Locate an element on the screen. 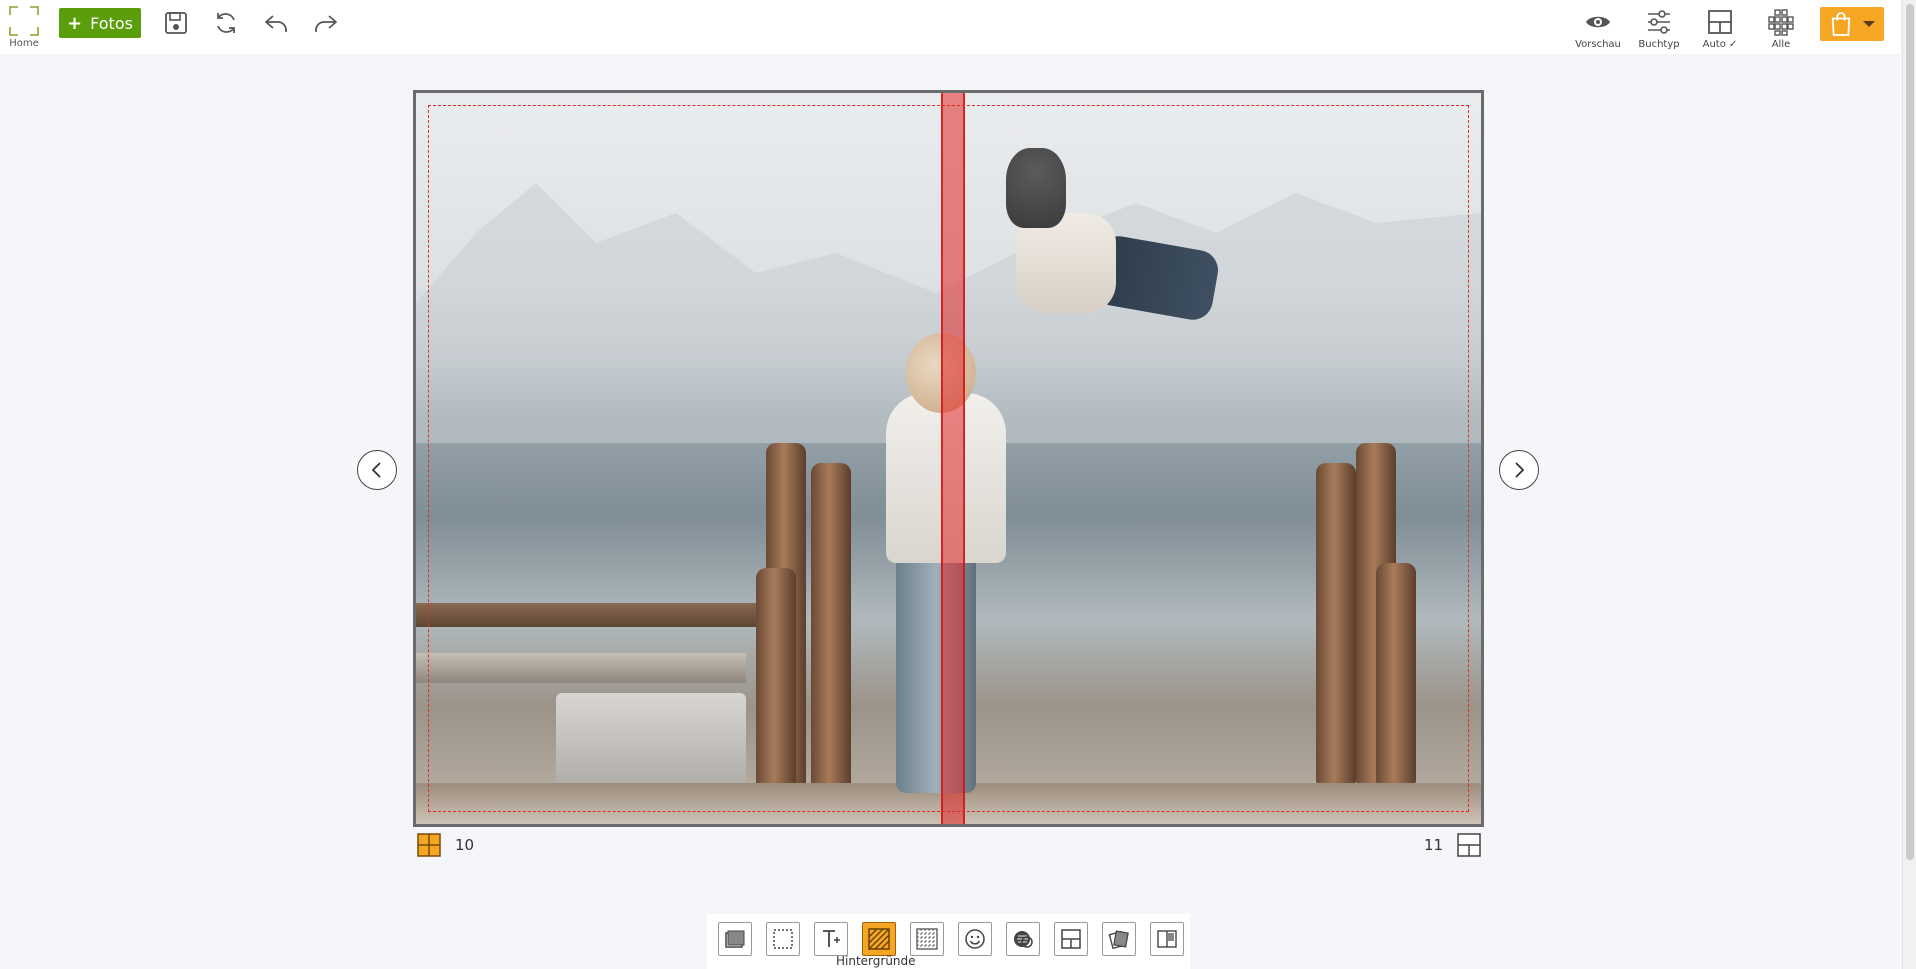 The width and height of the screenshot is (1916, 969). active-tool-label: Hintergründe is located at coordinates (876, 961).